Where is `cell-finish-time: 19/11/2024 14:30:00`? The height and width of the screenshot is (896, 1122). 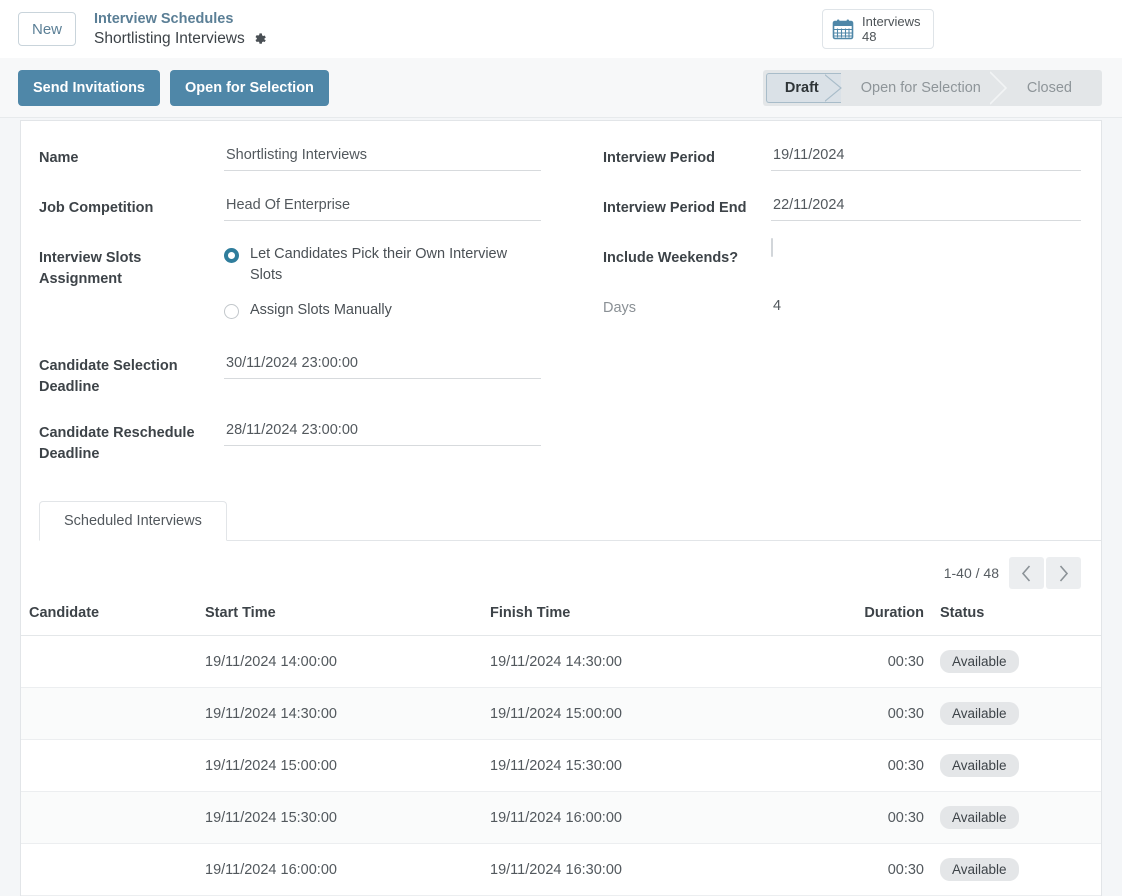
cell-finish-time: 19/11/2024 14:30:00 is located at coordinates (661, 662).